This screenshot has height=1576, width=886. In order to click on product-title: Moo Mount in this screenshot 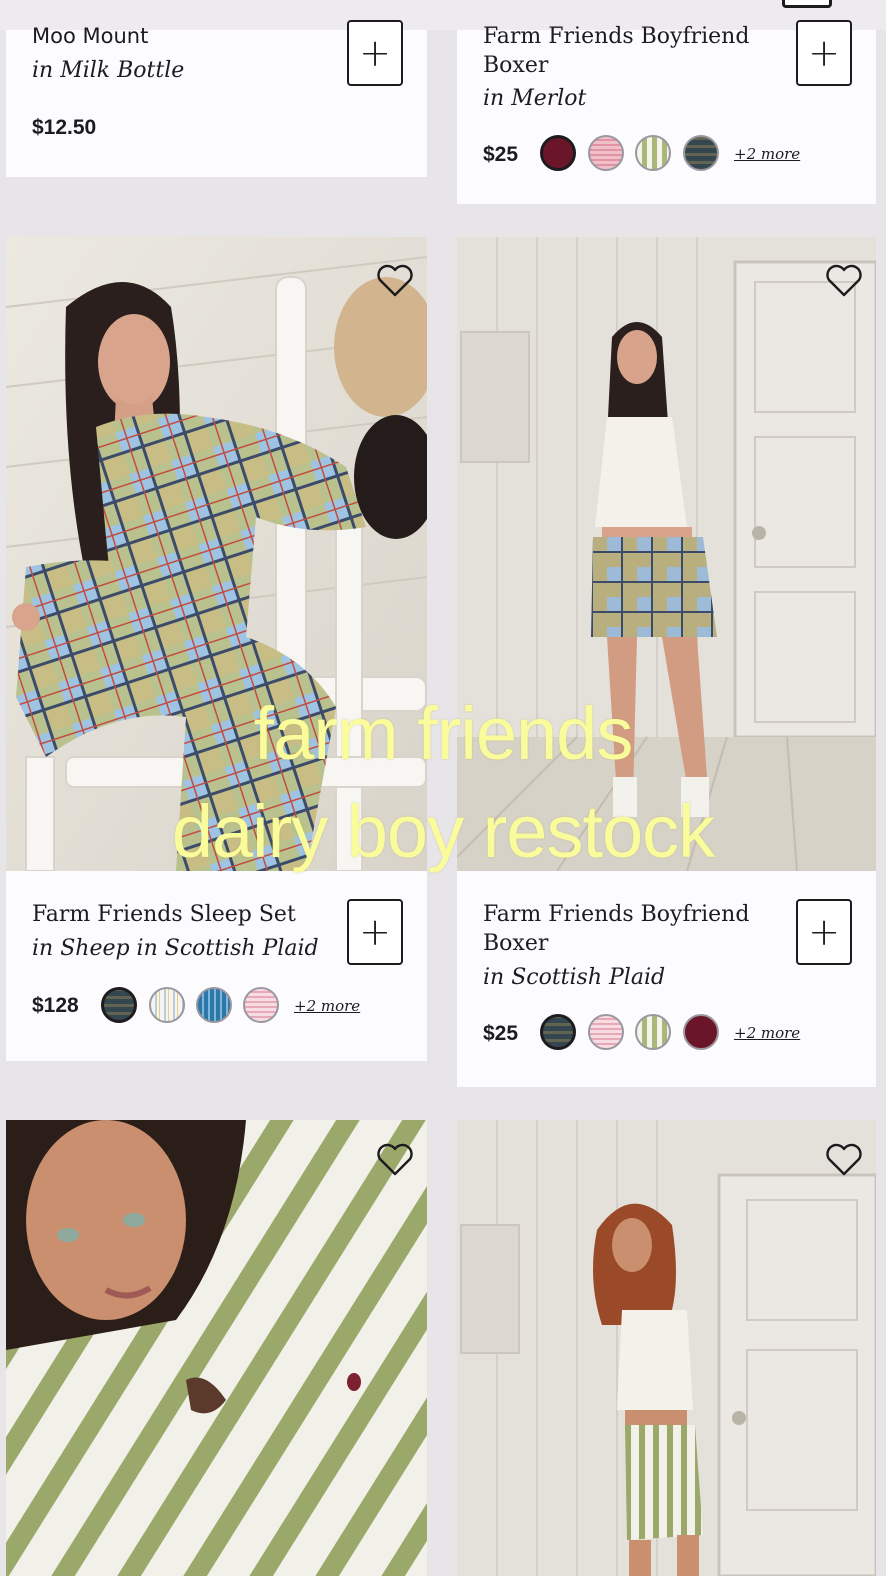, I will do `click(90, 36)`.